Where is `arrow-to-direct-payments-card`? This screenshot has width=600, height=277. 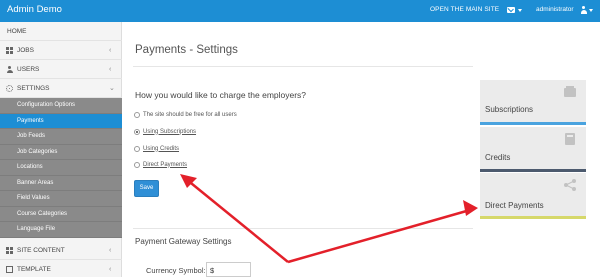 arrow-to-direct-payments-card is located at coordinates (379, 236).